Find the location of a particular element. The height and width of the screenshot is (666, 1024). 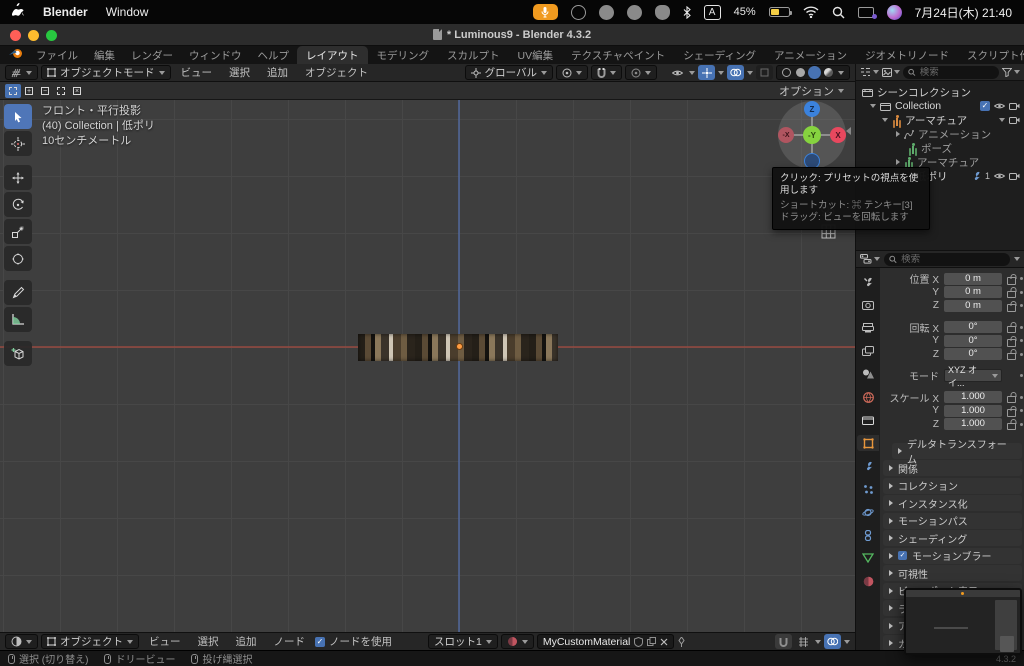

material-slot-selector: スロット1 is located at coordinates (463, 641).